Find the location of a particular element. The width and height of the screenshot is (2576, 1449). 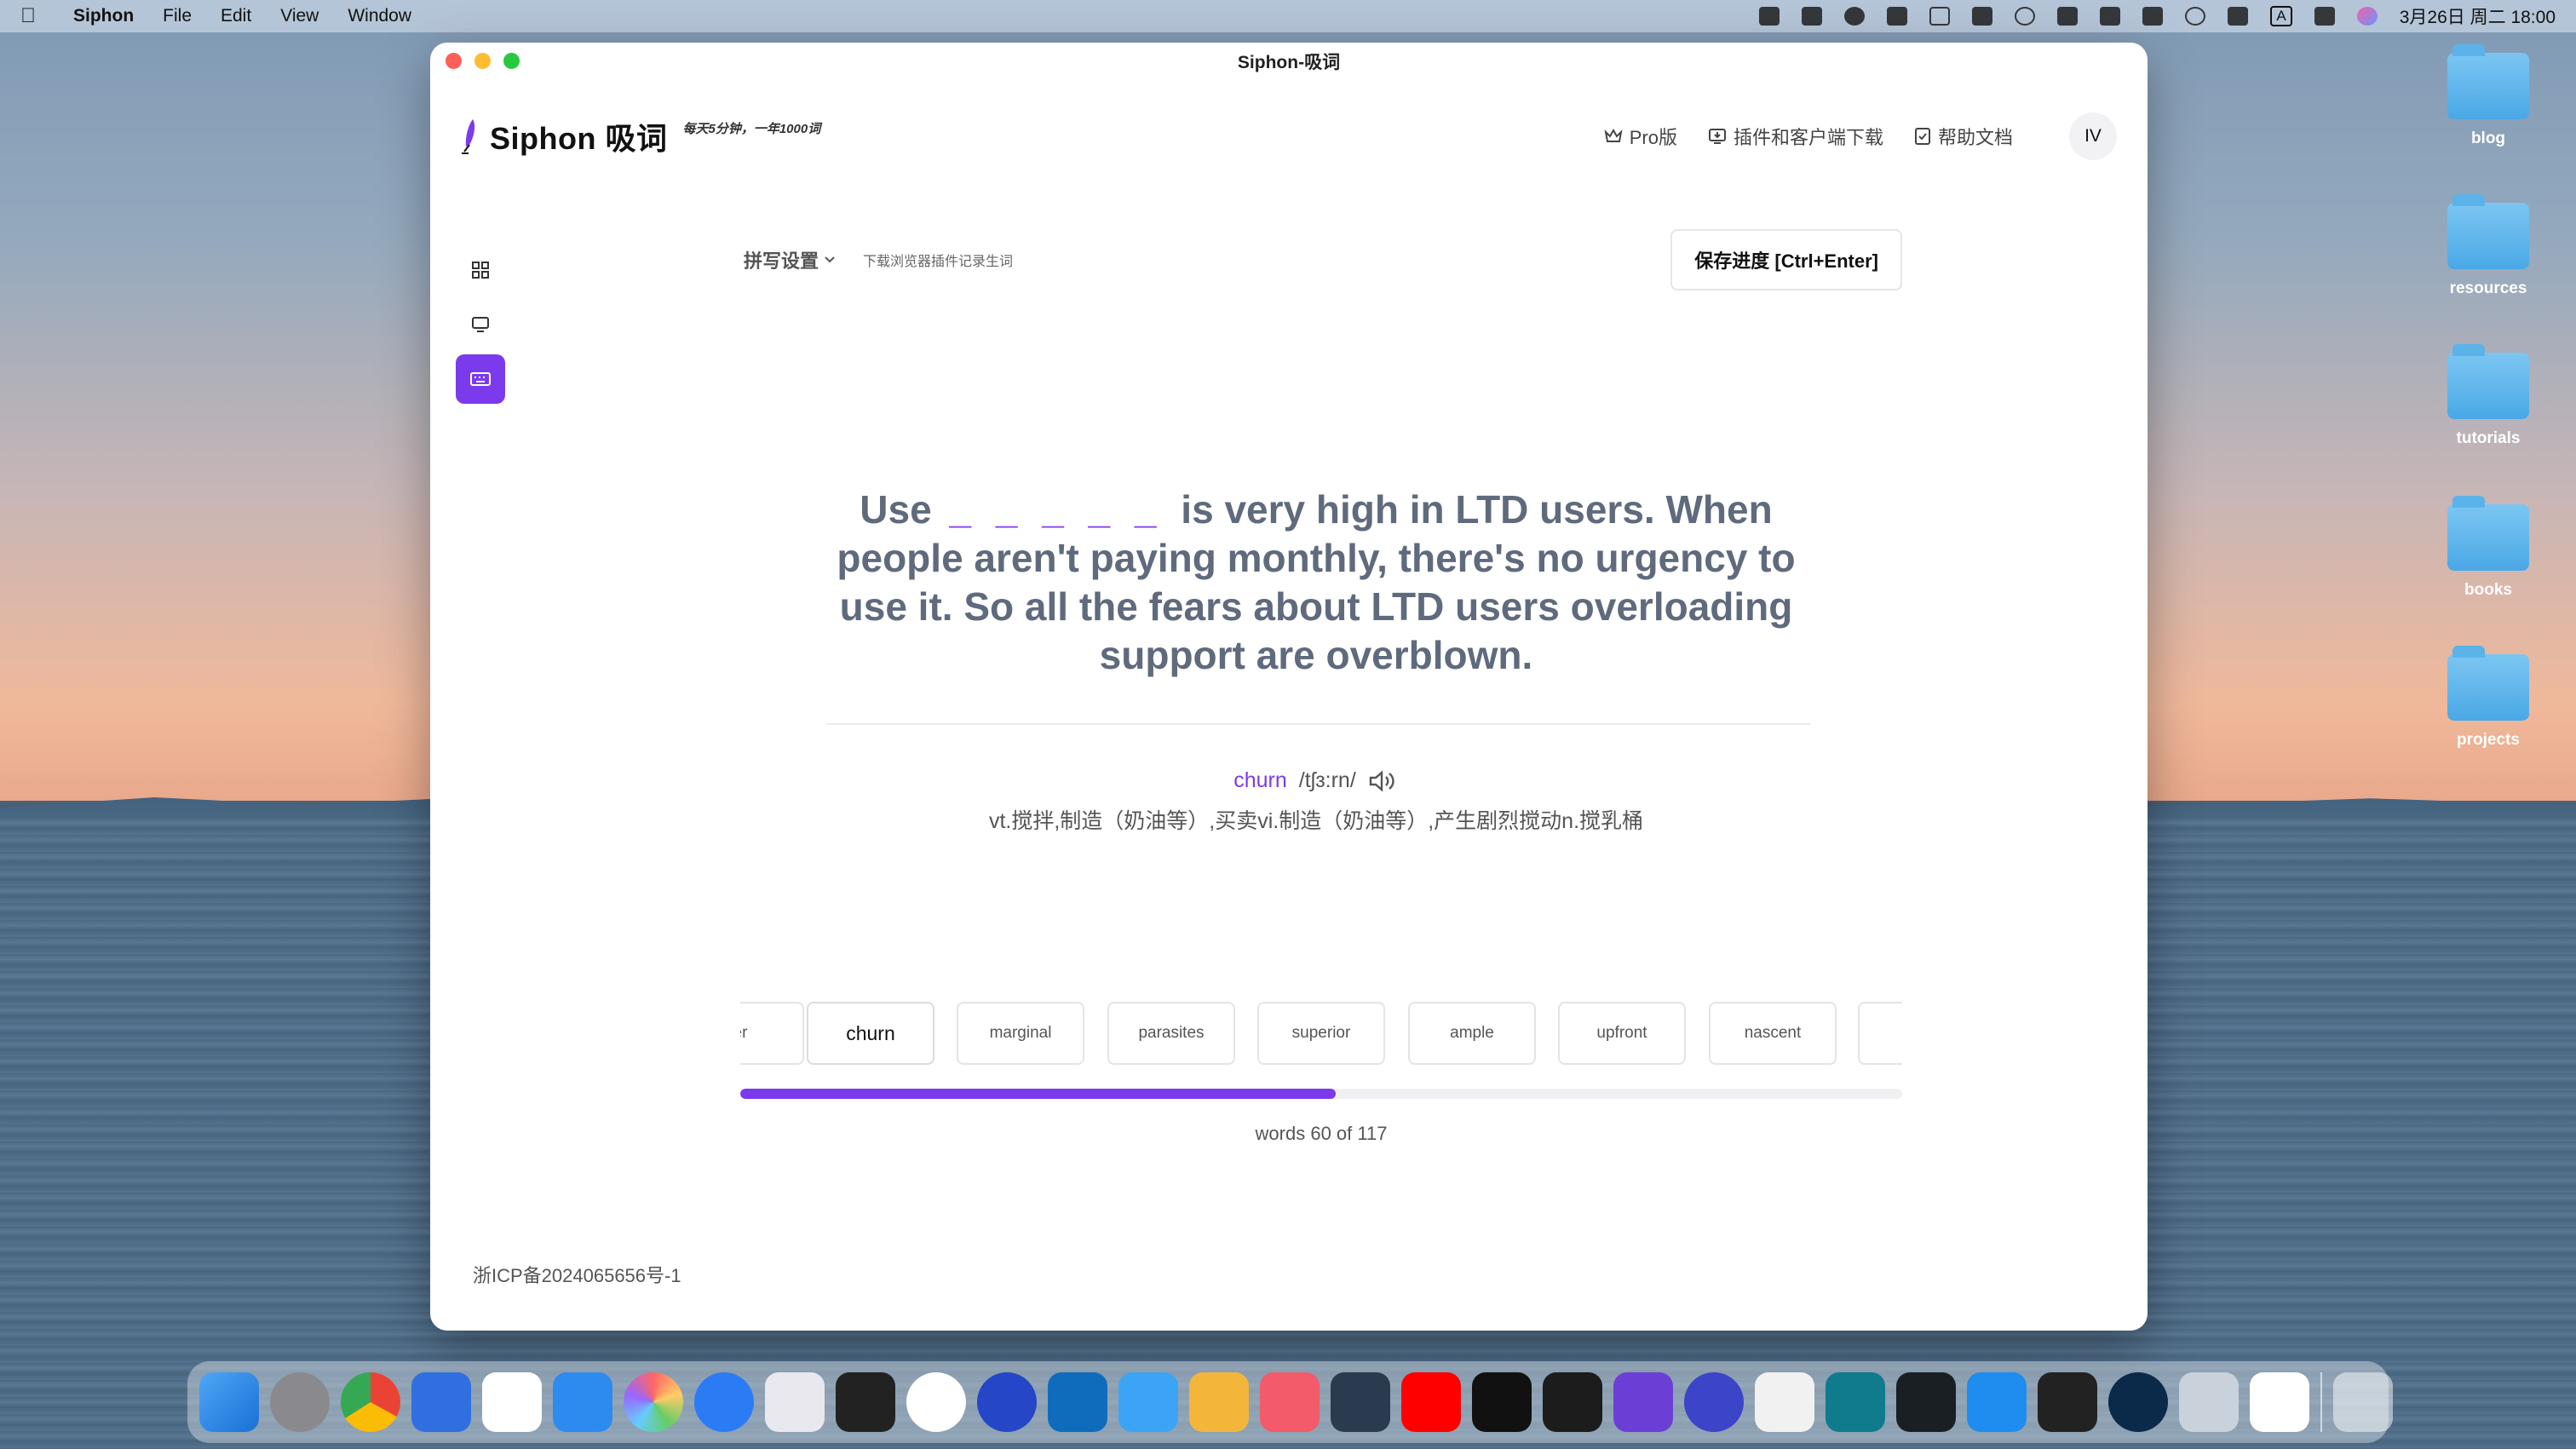

desktop-folder-resources: resources is located at coordinates (2488, 246).